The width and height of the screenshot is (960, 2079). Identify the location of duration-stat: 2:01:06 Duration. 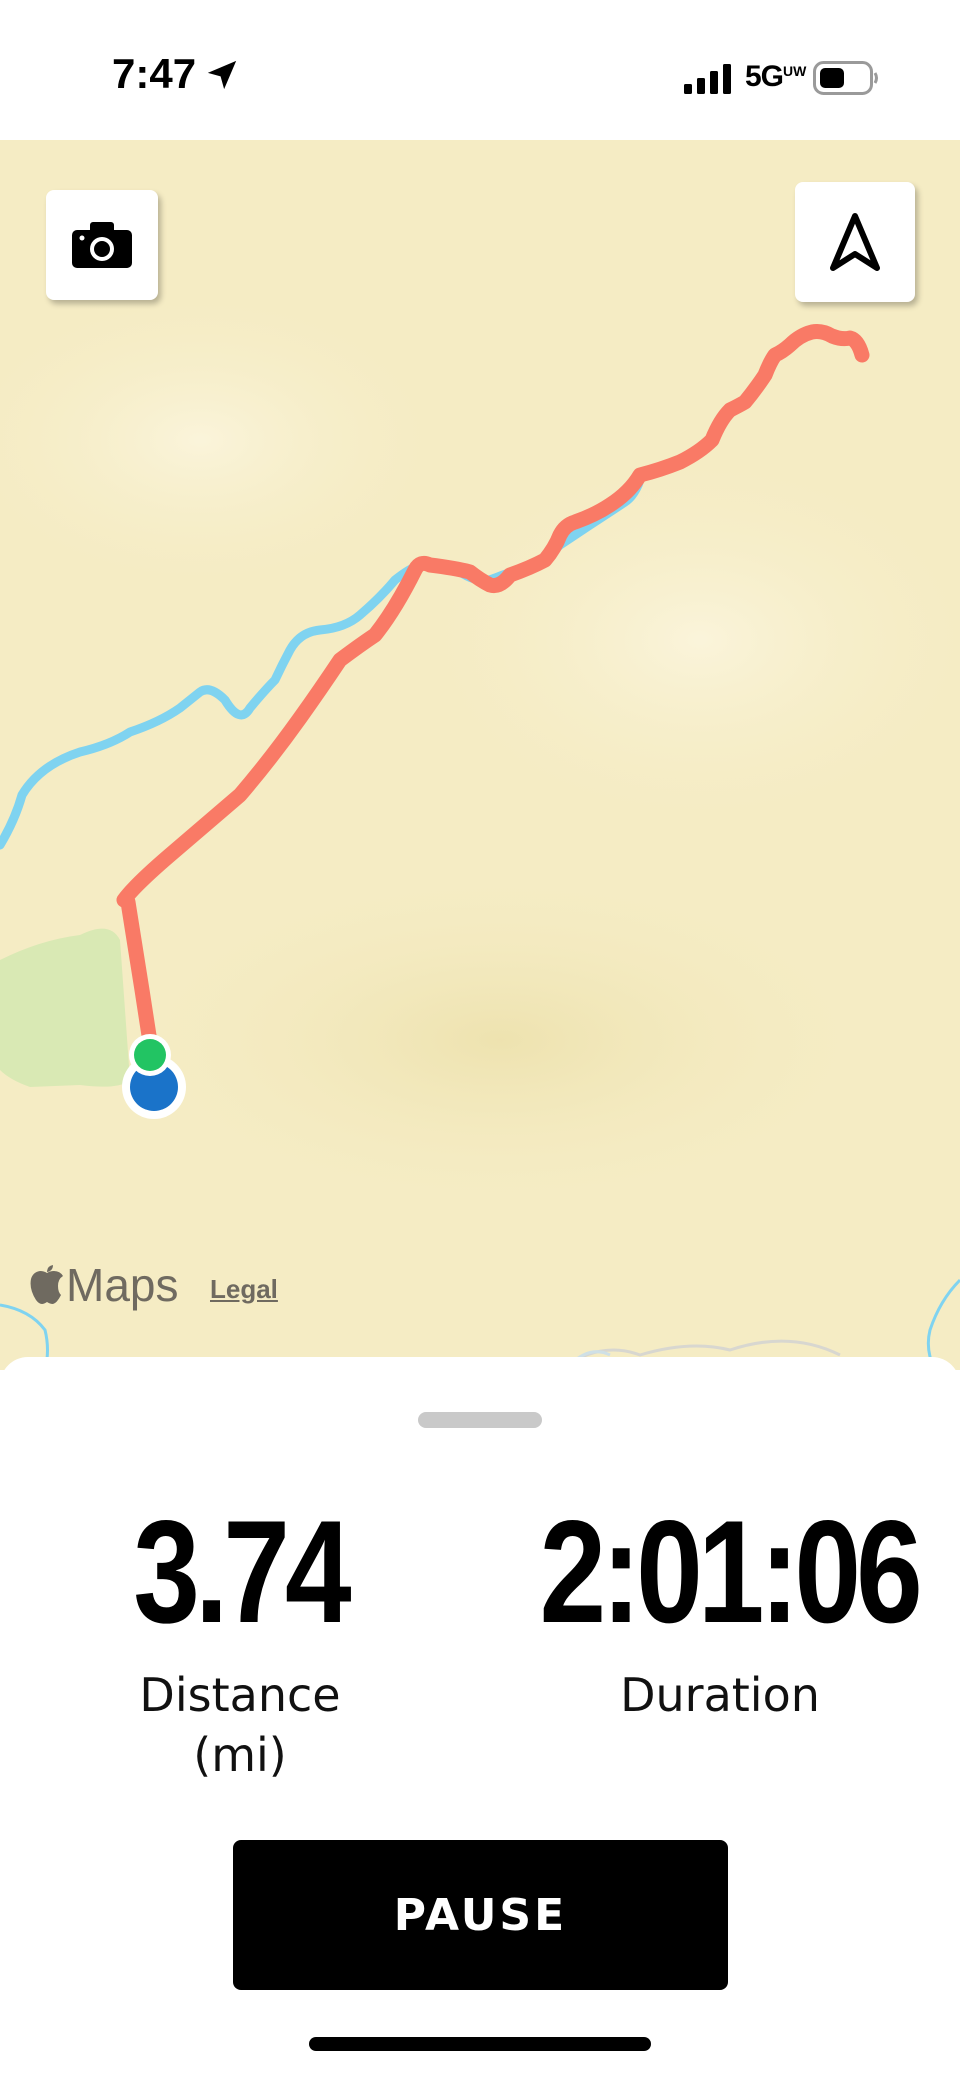
(720, 1611).